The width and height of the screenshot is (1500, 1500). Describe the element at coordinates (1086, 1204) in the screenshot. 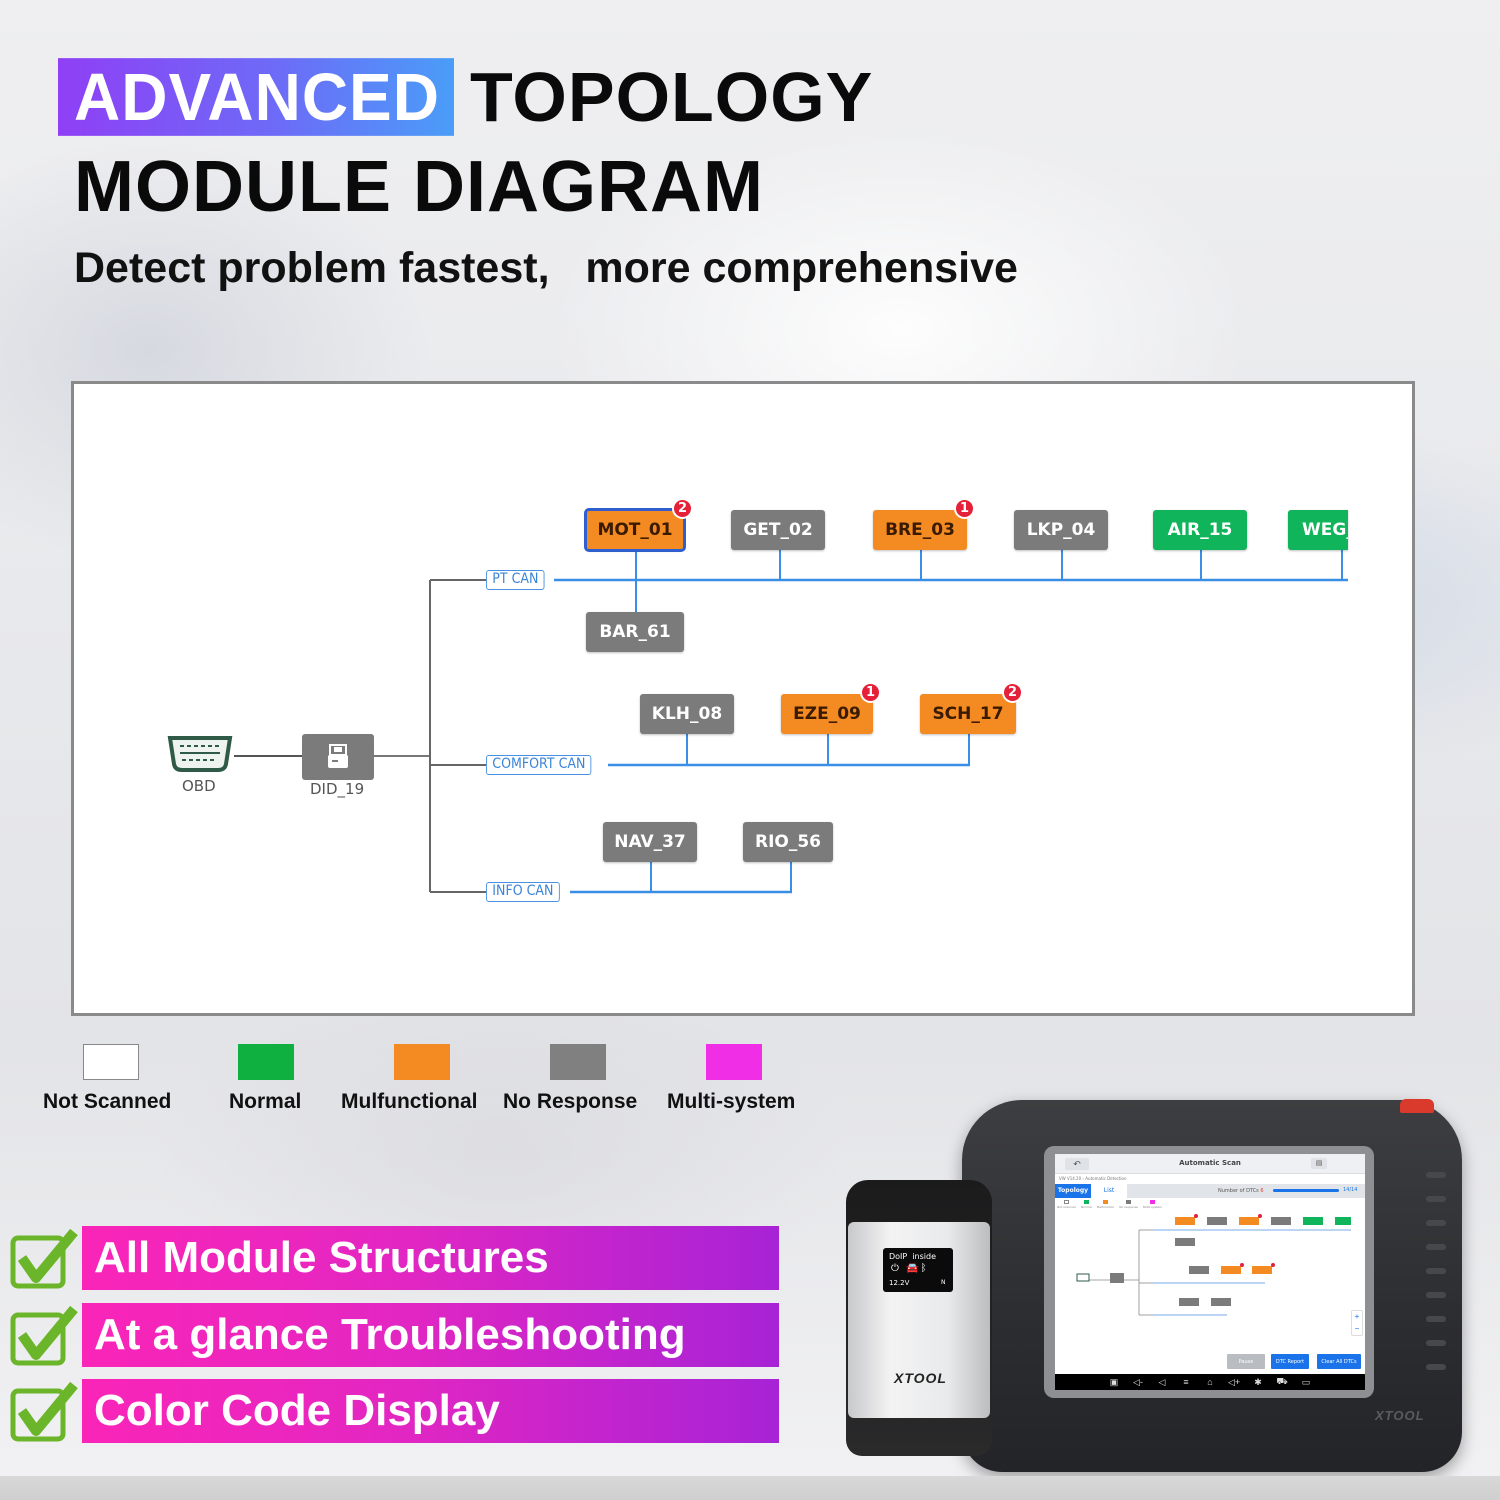

I see `screen-legend-item: Normal` at that location.